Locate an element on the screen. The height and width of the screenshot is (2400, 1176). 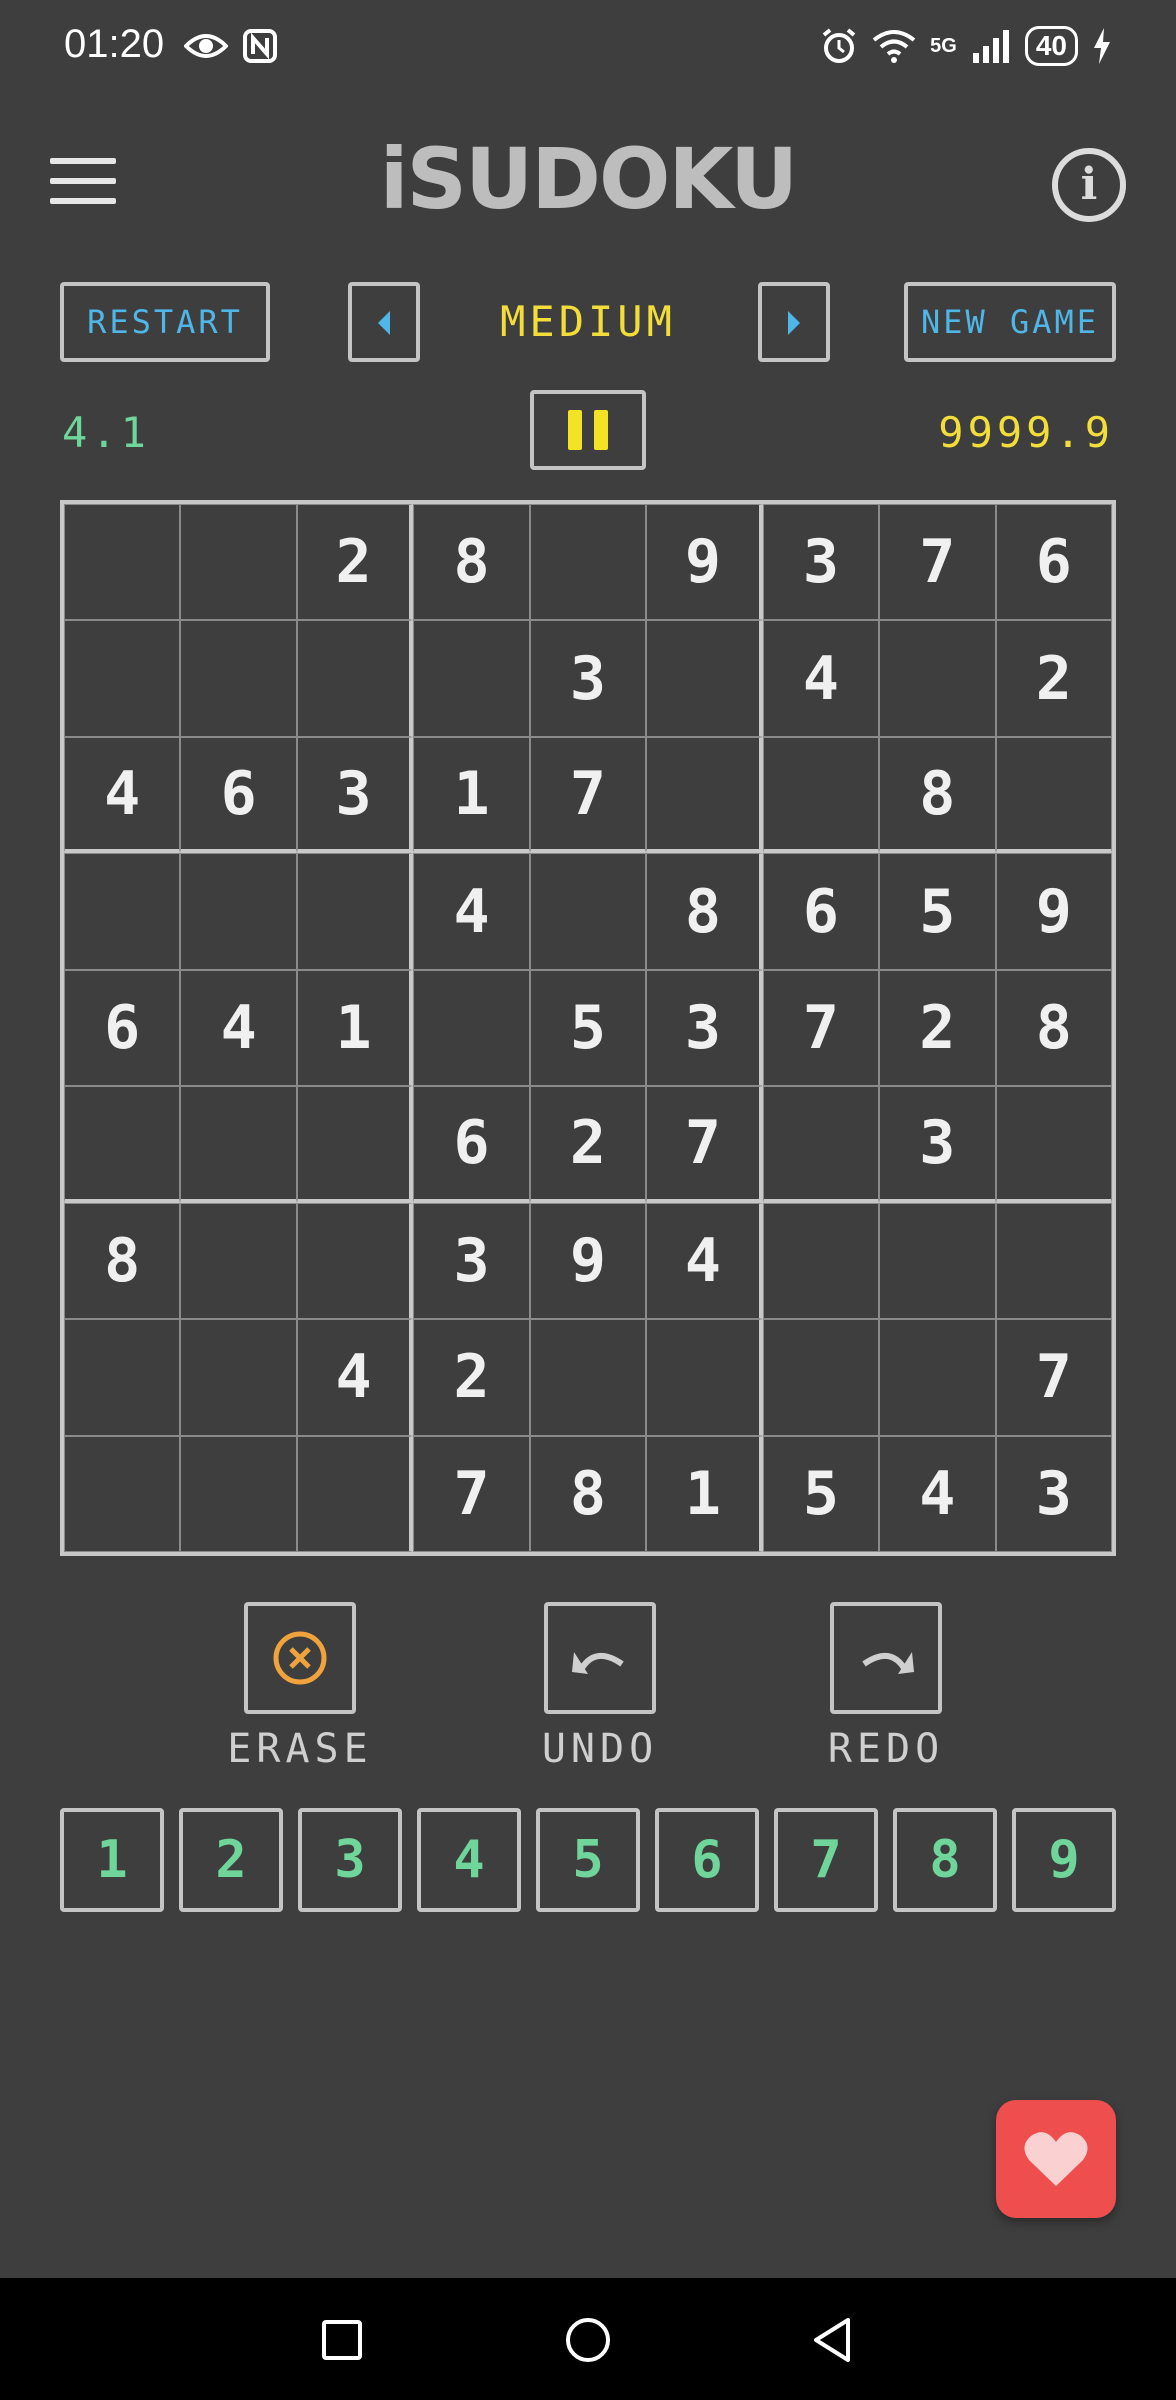
home-circle-icon is located at coordinates (588, 2340).